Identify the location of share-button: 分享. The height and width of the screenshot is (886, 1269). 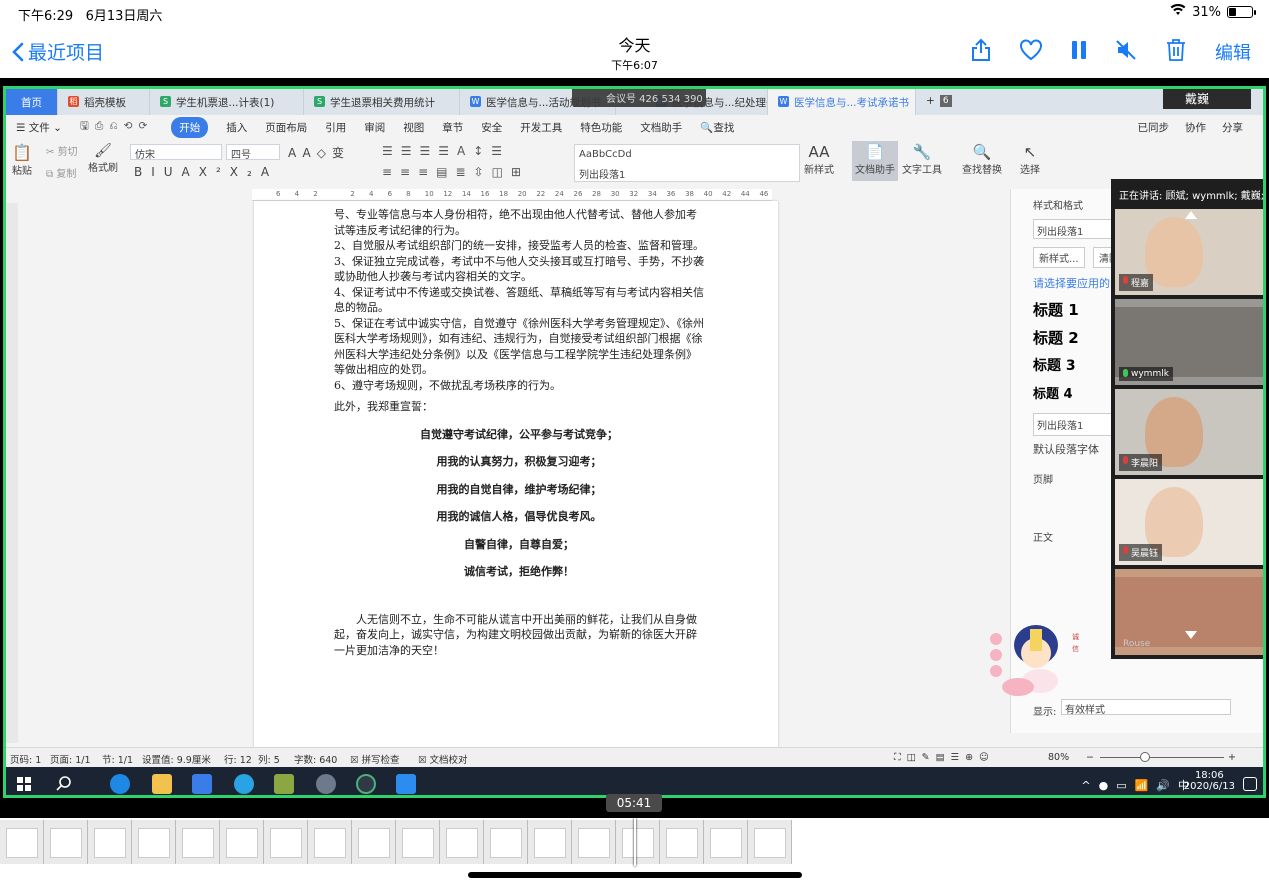
(1232, 127).